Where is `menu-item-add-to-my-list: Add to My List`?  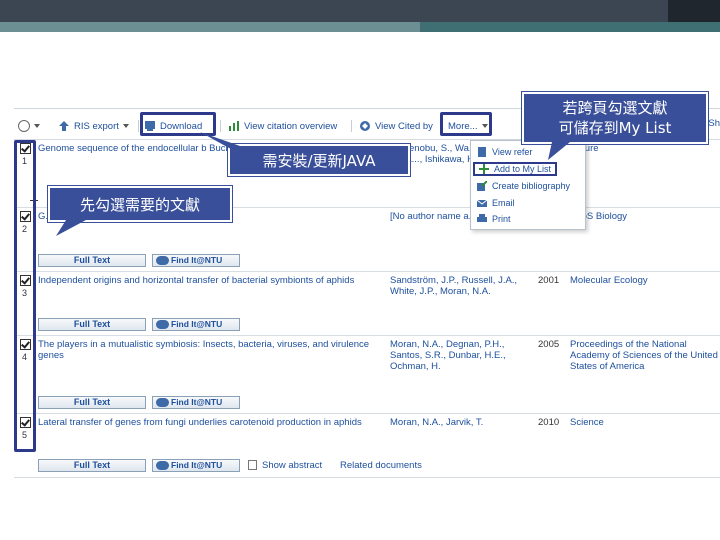 menu-item-add-to-my-list: Add to My List is located at coordinates (515, 169).